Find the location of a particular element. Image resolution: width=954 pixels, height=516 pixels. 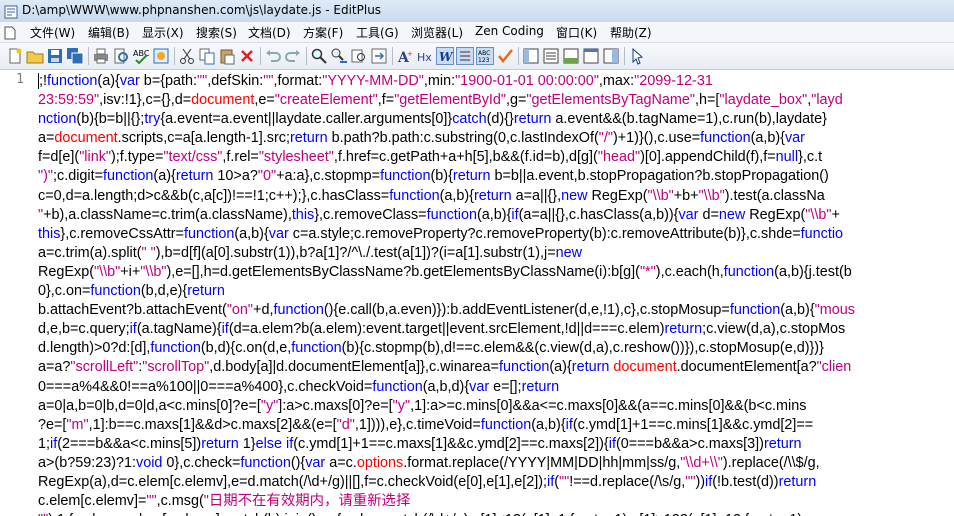

code-line: 0},c.on=function(b,d,e){return is located at coordinates (496, 291).